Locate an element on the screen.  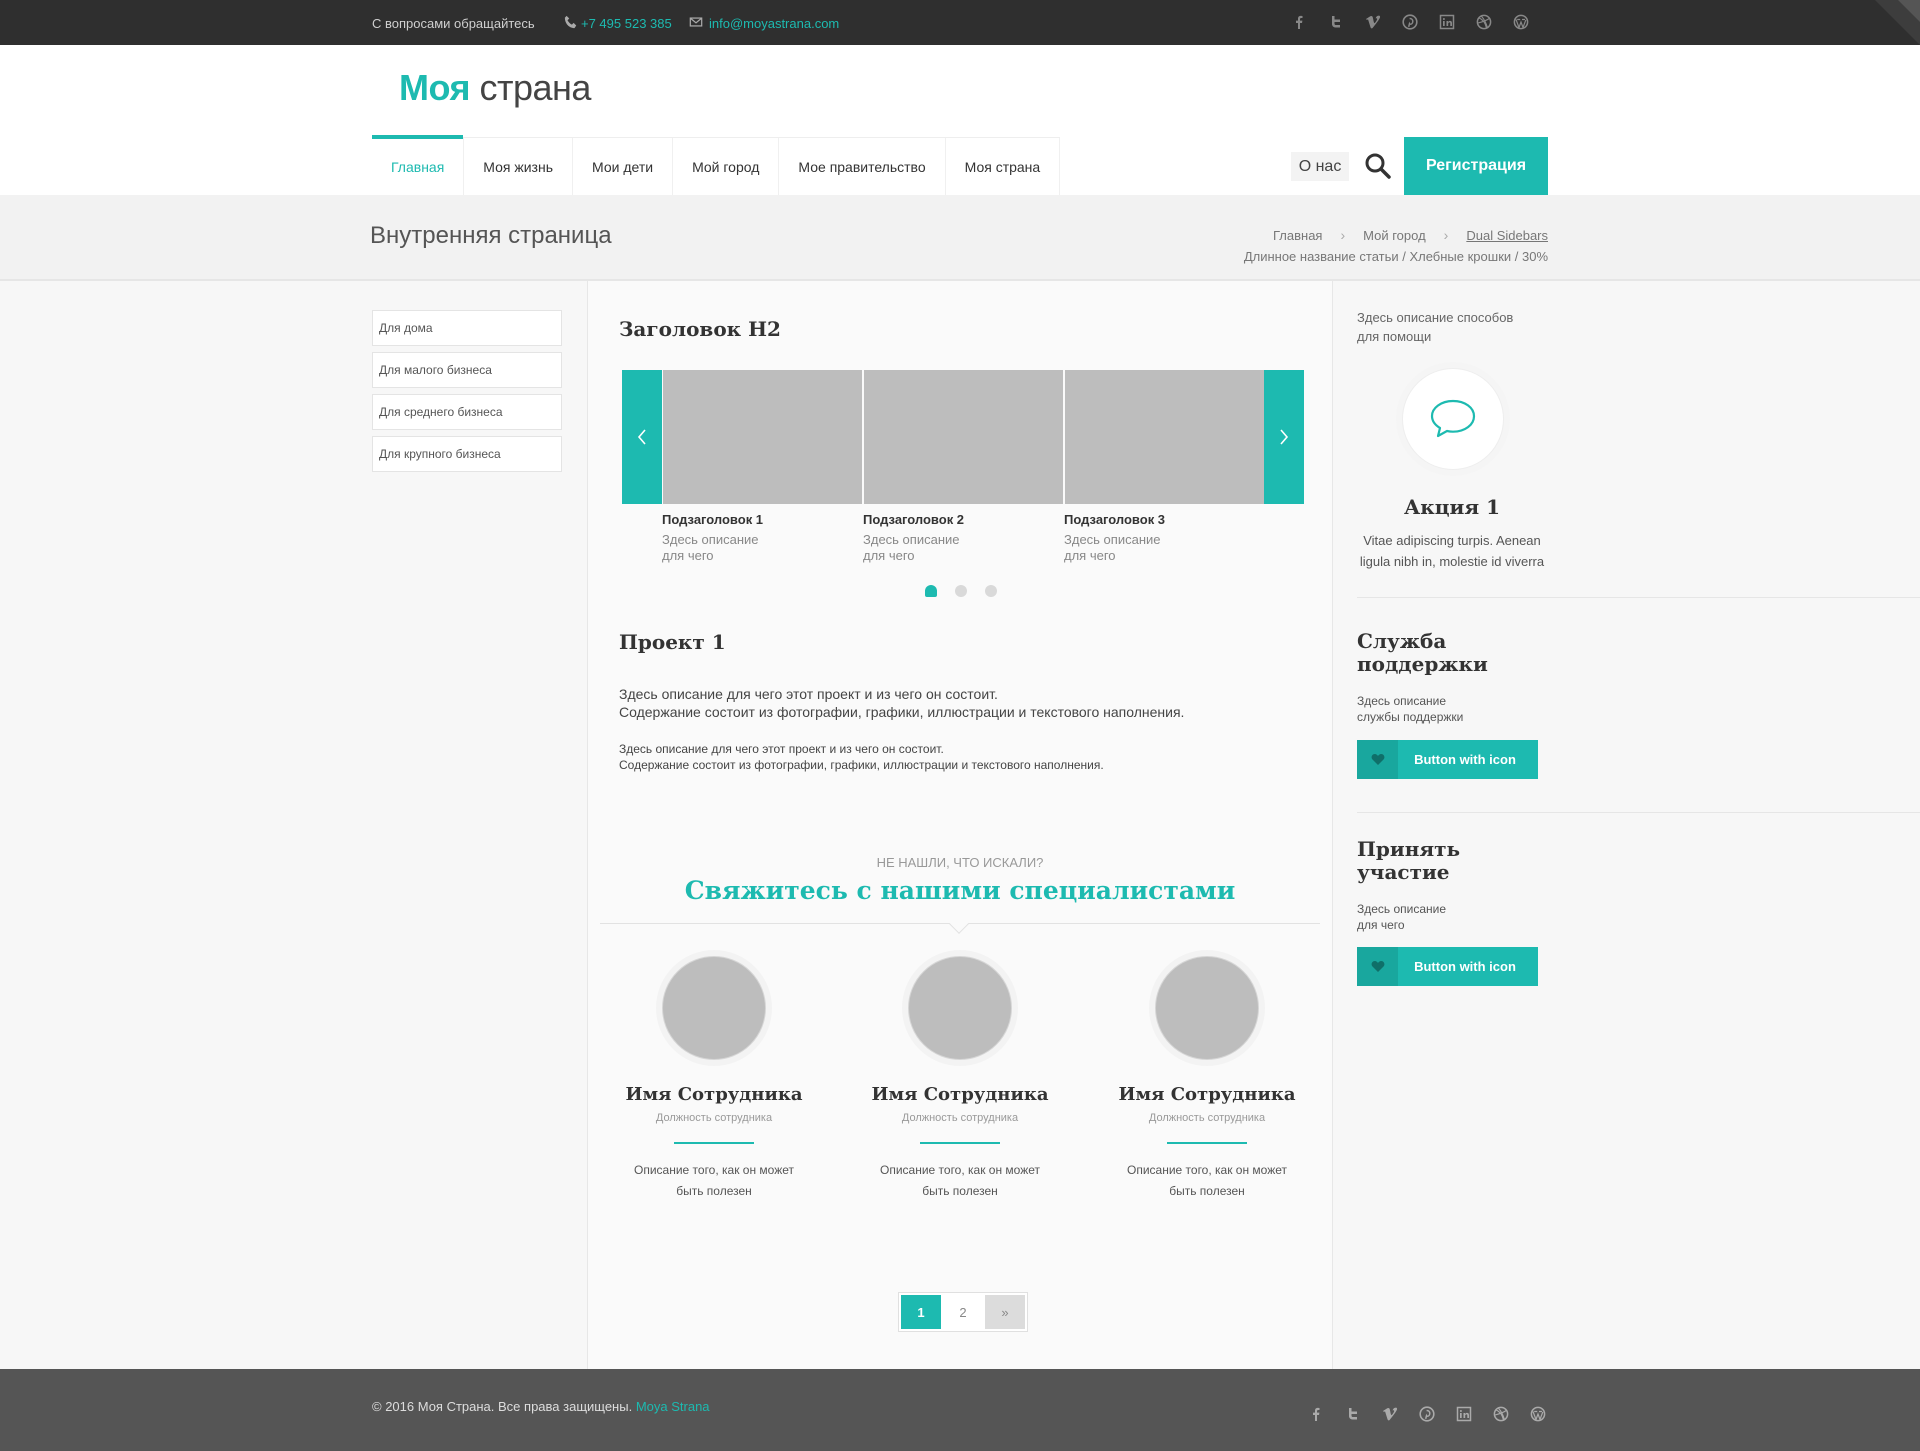
breadcrumb-item: Мой город is located at coordinates (1394, 235).